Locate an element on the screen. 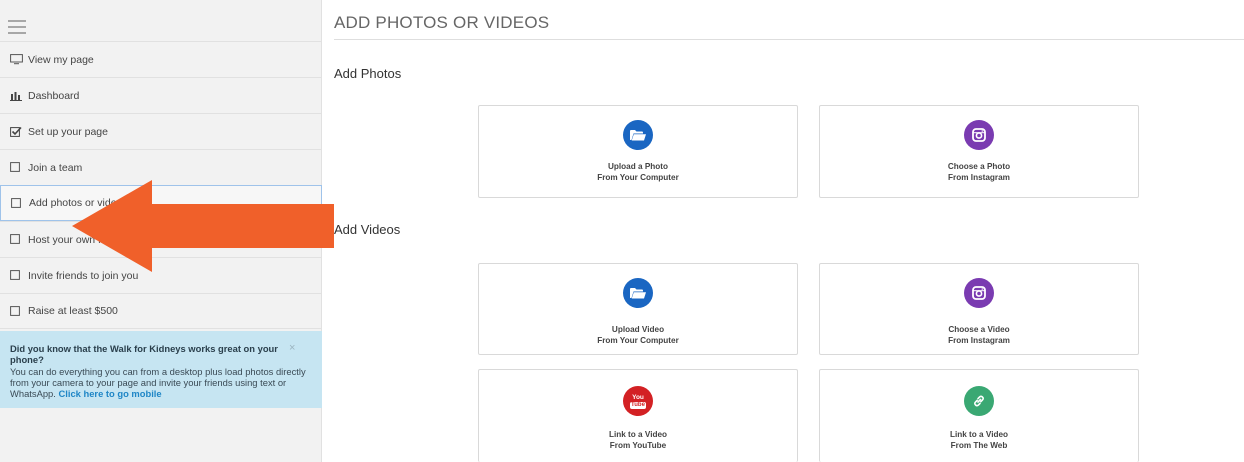 The height and width of the screenshot is (462, 1244). youtube-icon: You Tube is located at coordinates (638, 401).